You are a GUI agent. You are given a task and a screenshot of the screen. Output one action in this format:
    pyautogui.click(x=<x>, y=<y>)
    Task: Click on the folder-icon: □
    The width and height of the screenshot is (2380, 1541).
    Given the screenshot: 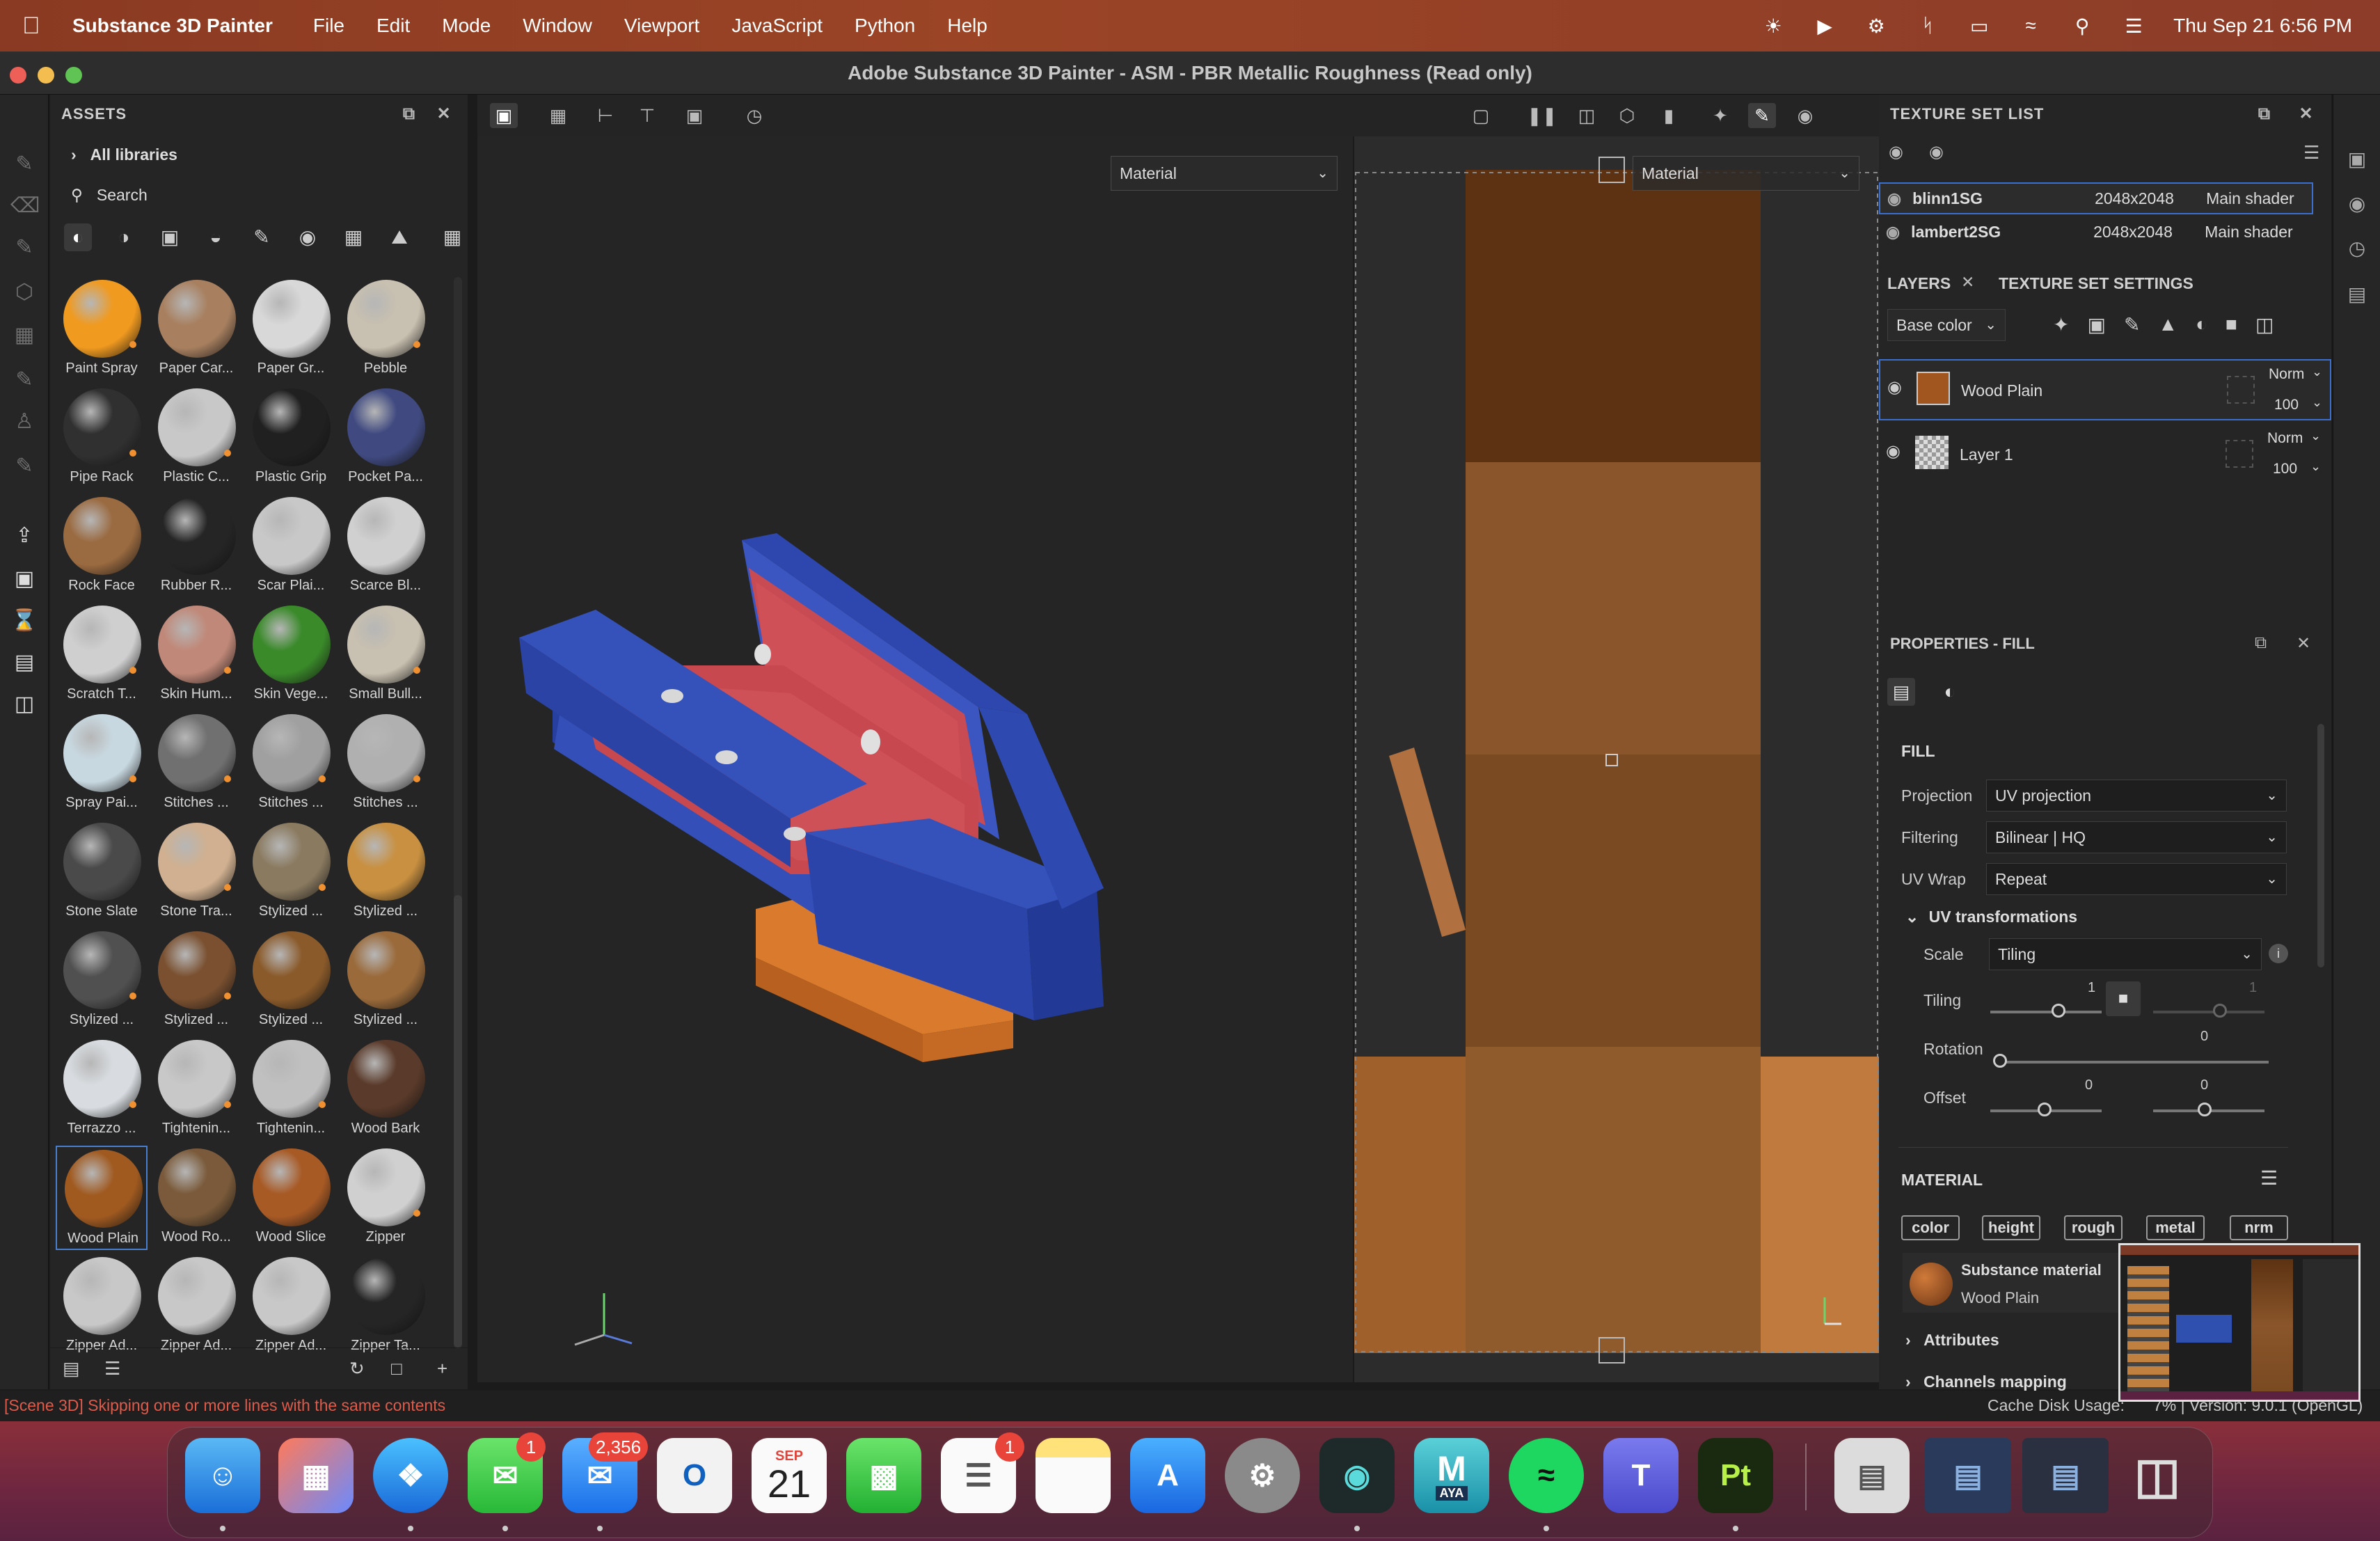 What is the action you would take?
    pyautogui.click(x=396, y=1369)
    